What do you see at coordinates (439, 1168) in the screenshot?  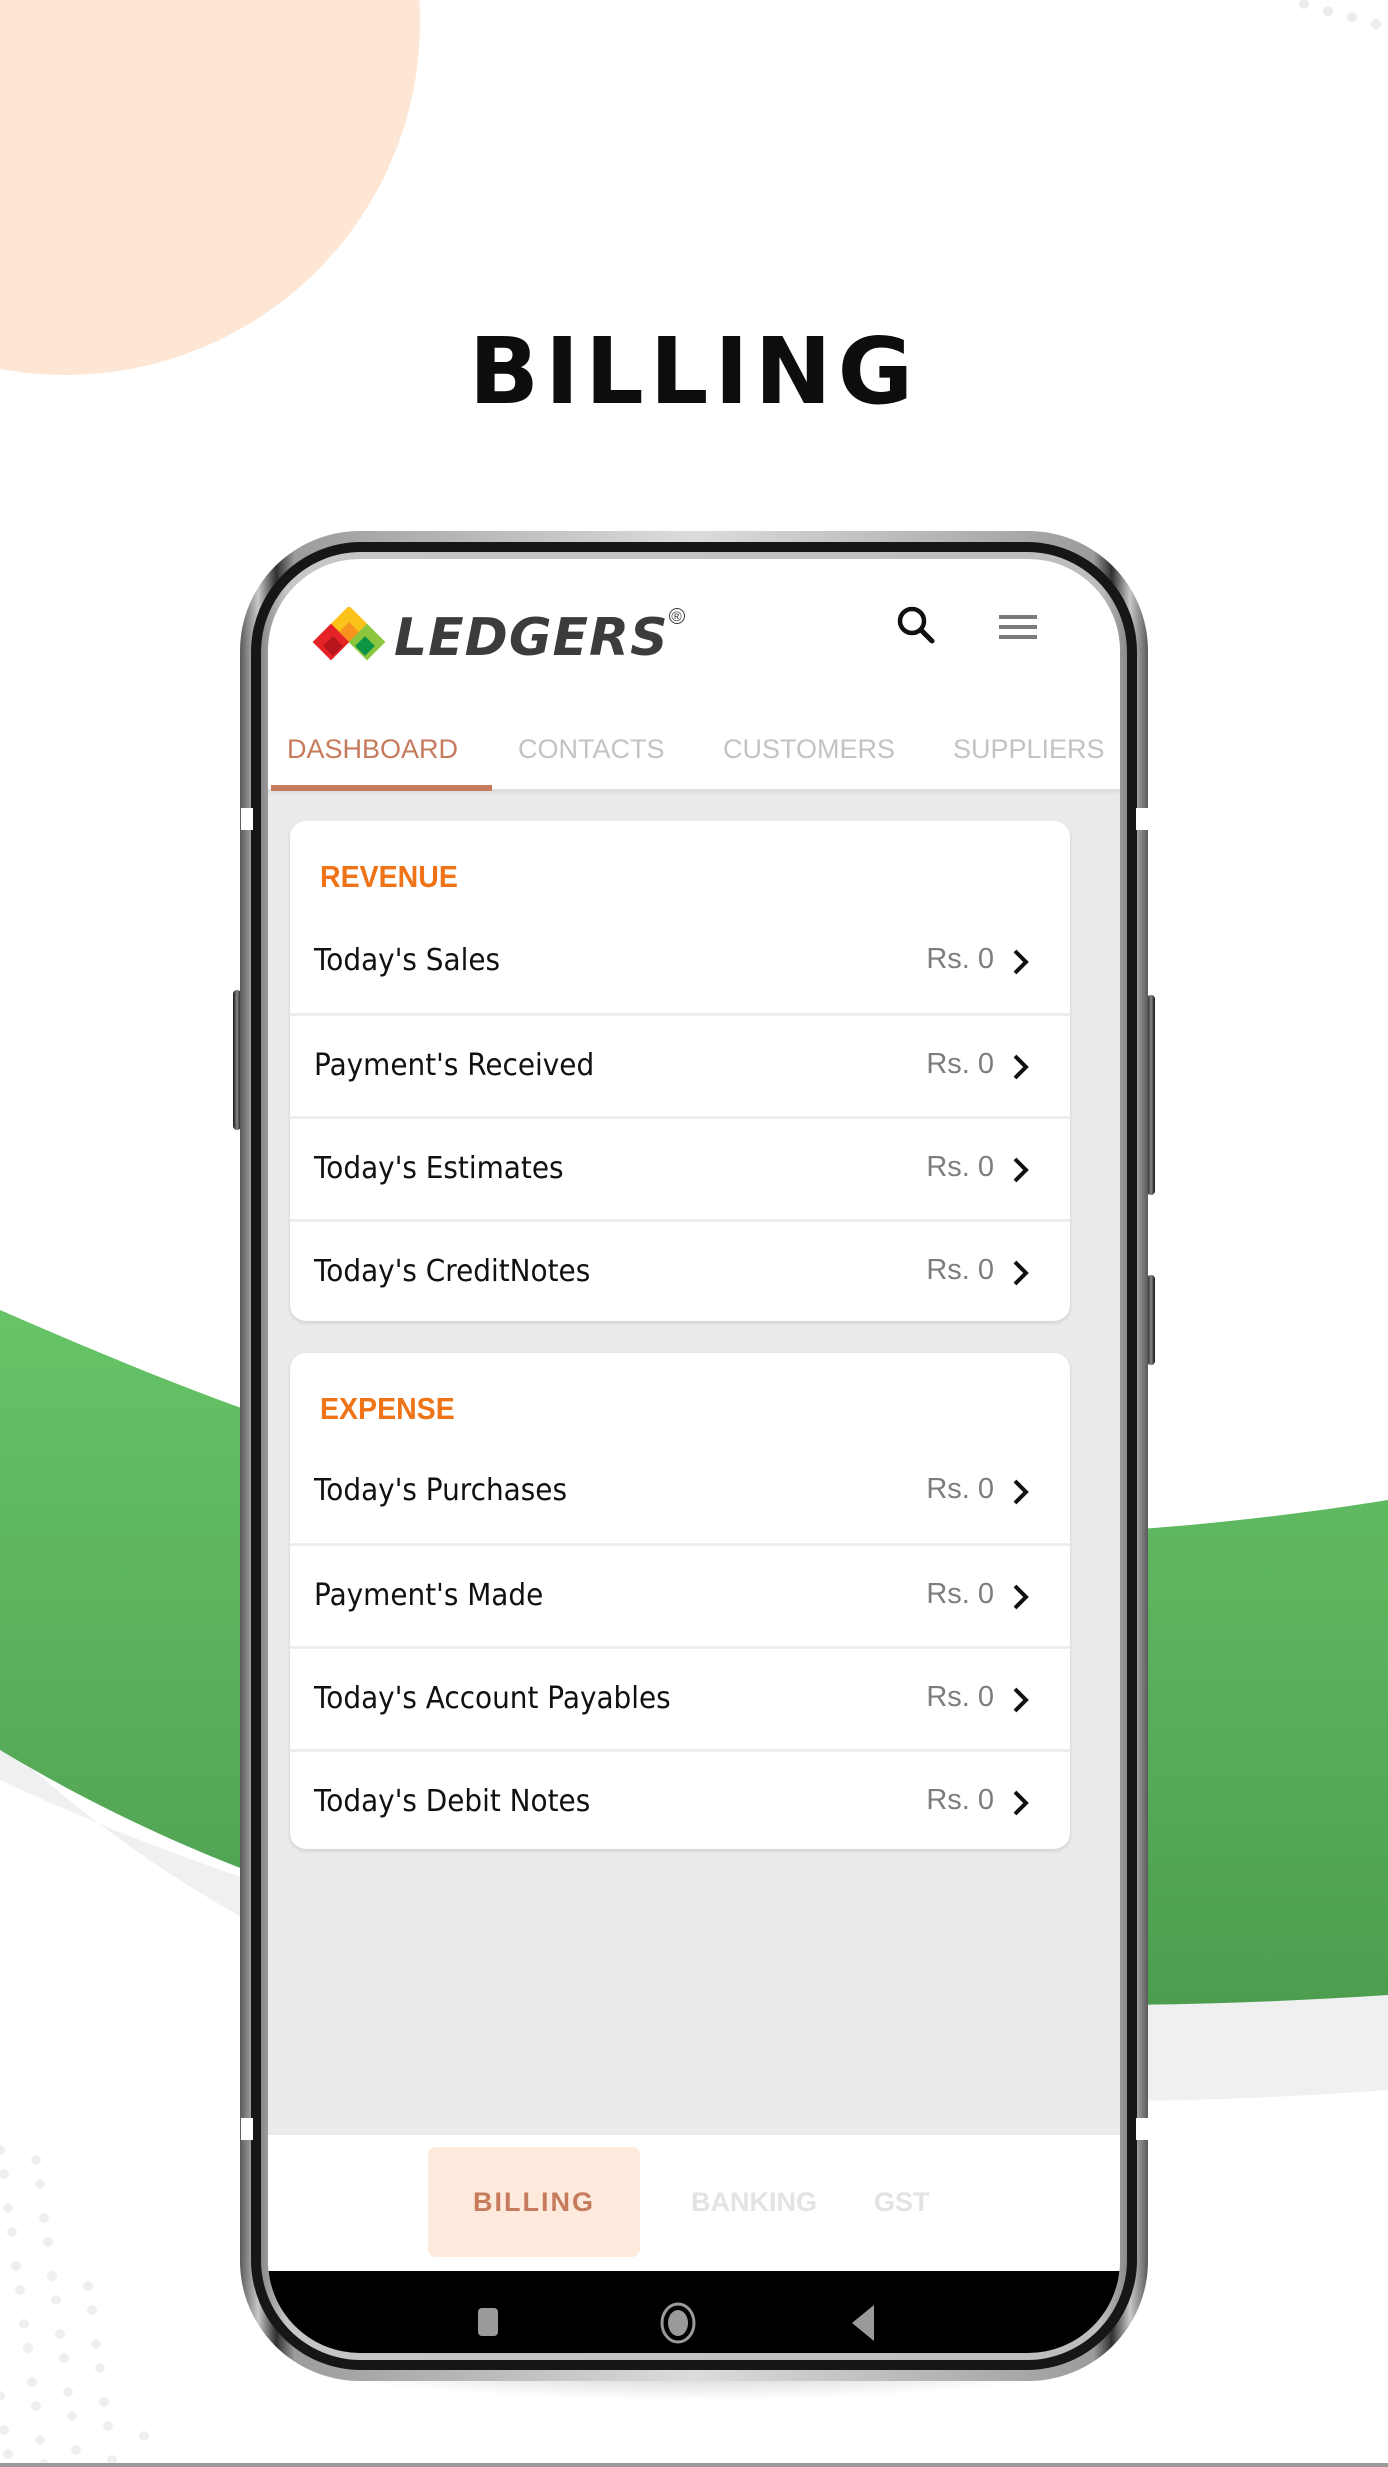 I see `row-label: Today's Estimates` at bounding box center [439, 1168].